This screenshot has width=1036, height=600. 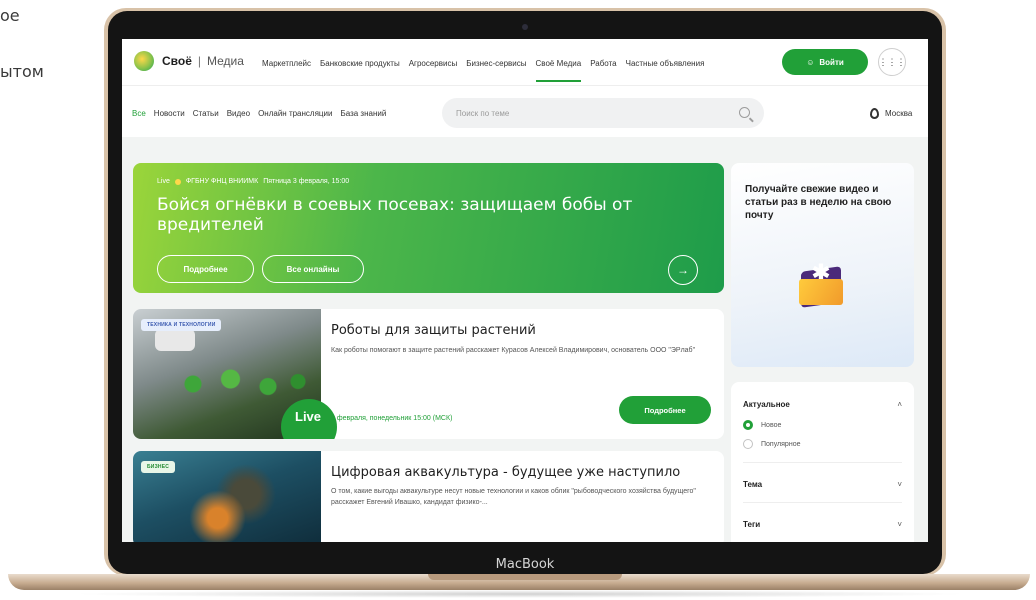 What do you see at coordinates (525, 577) in the screenshot?
I see `laptop-base-notch` at bounding box center [525, 577].